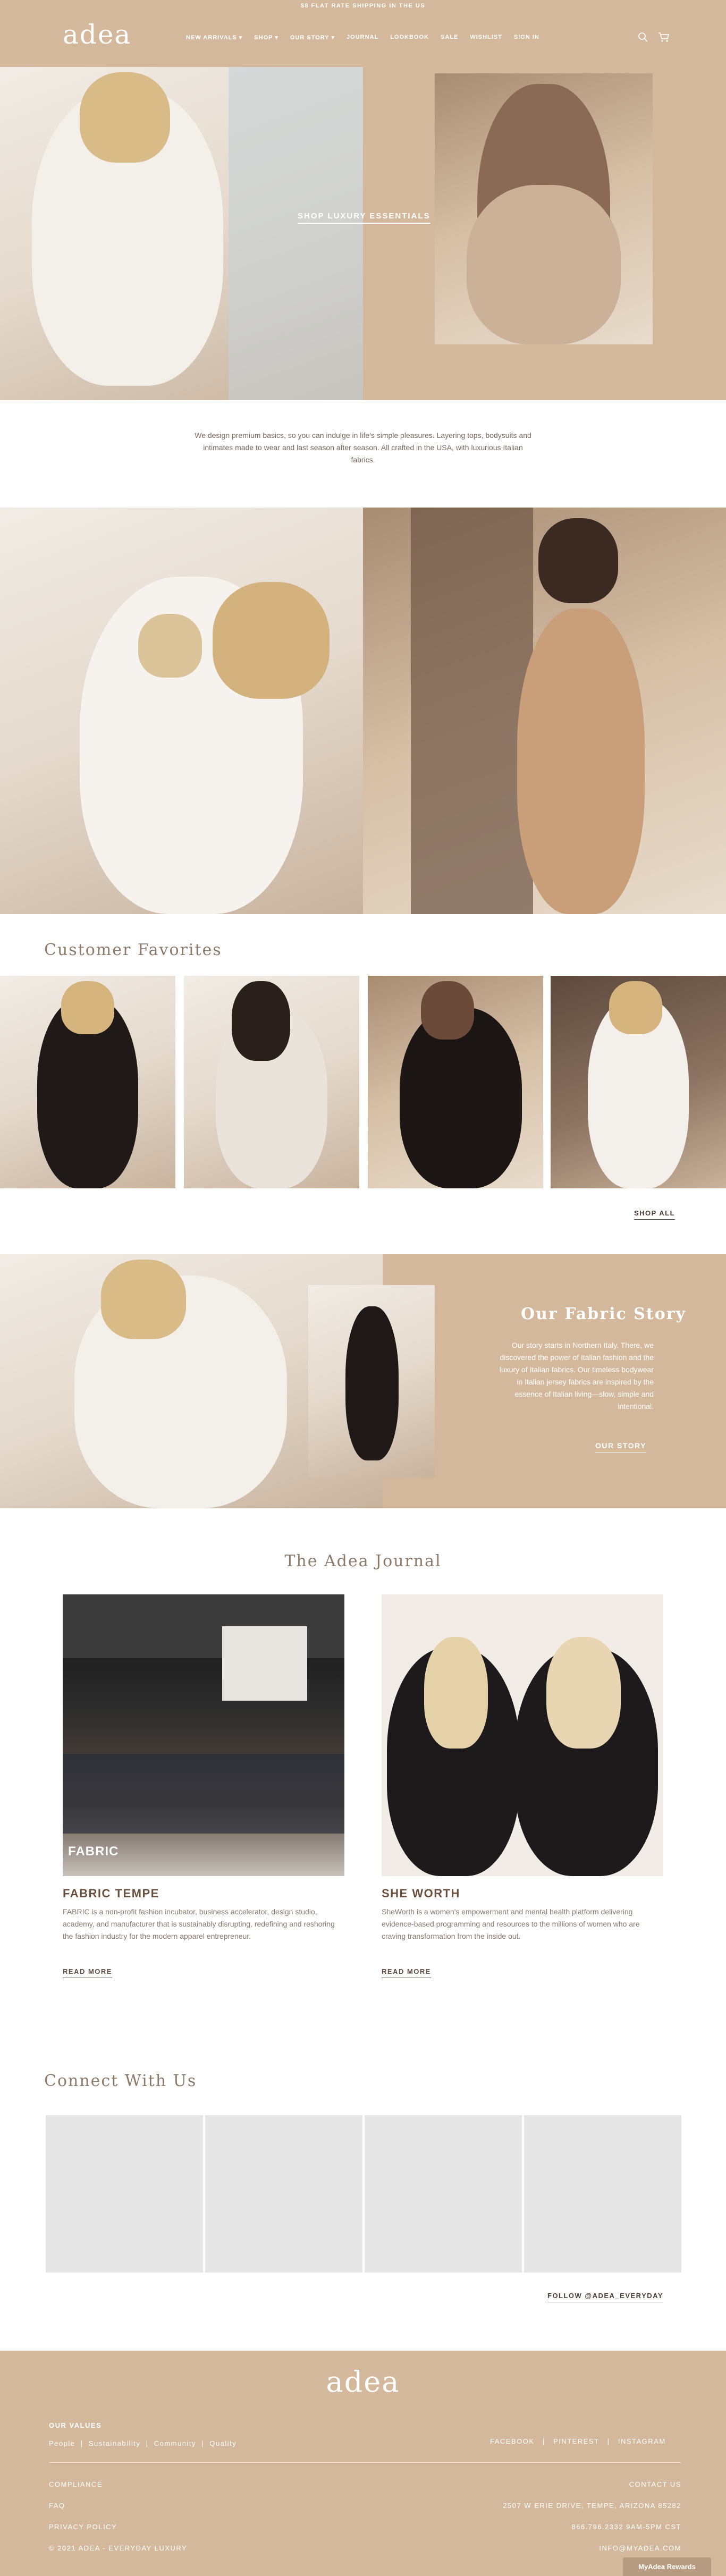 Image resolution: width=726 pixels, height=2576 pixels. What do you see at coordinates (181, 234) in the screenshot?
I see `hero-image-left` at bounding box center [181, 234].